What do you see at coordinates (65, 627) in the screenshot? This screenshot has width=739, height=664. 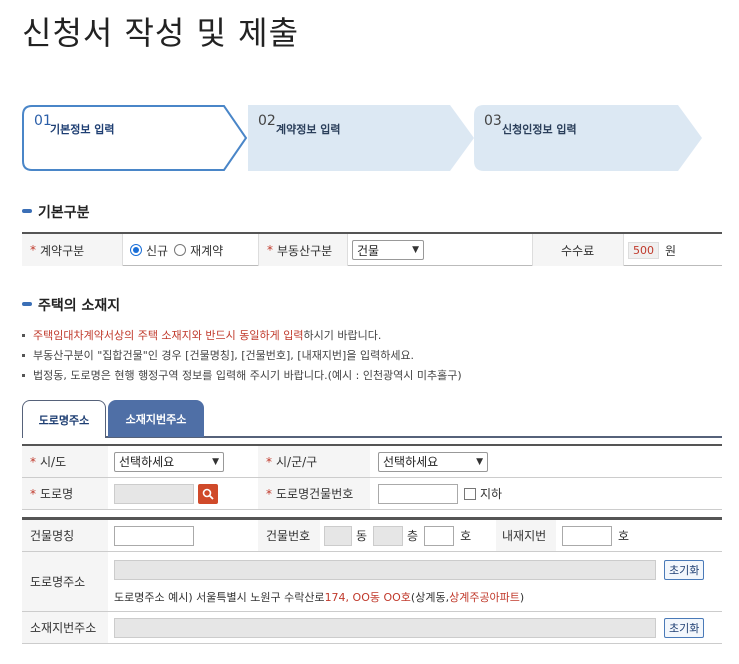 I see `lot-addr-label: 소재지번주소` at bounding box center [65, 627].